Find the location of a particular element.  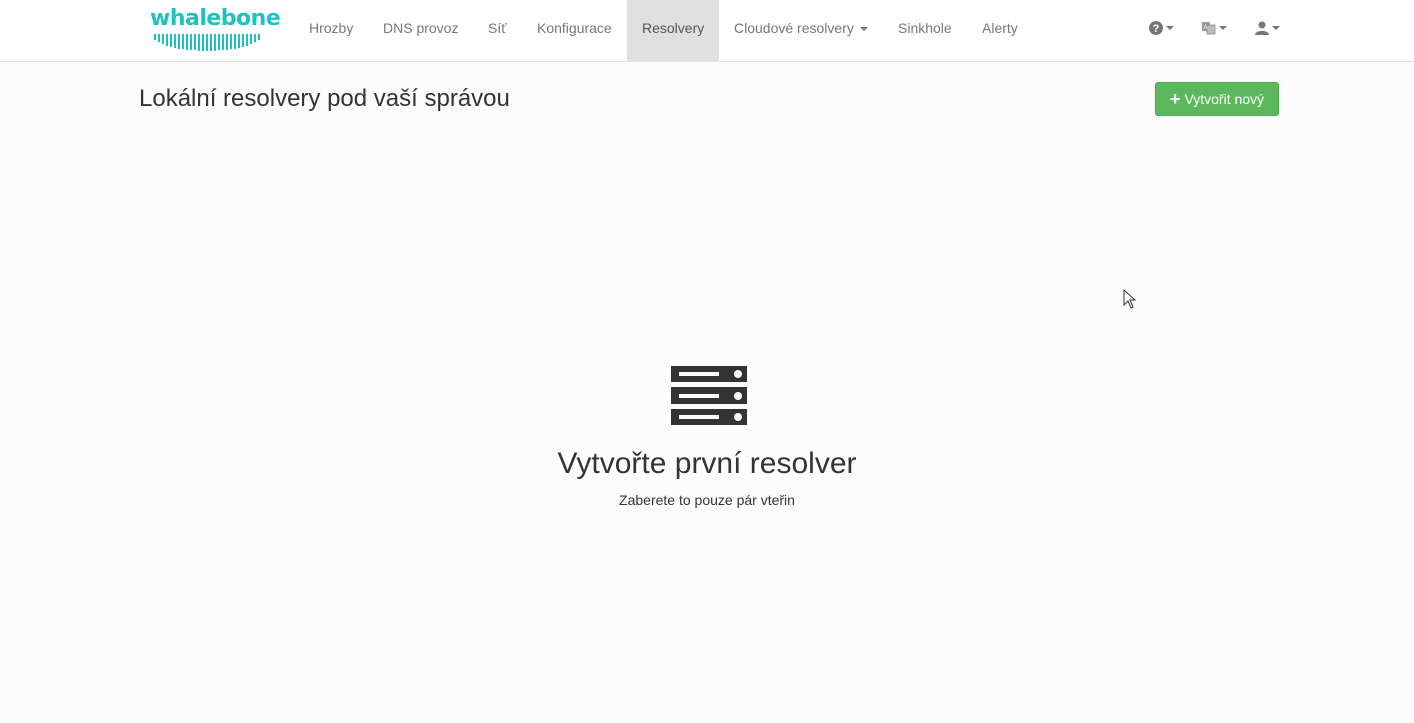

page-title: Lokální resolvery pod vaší správou is located at coordinates (324, 98).